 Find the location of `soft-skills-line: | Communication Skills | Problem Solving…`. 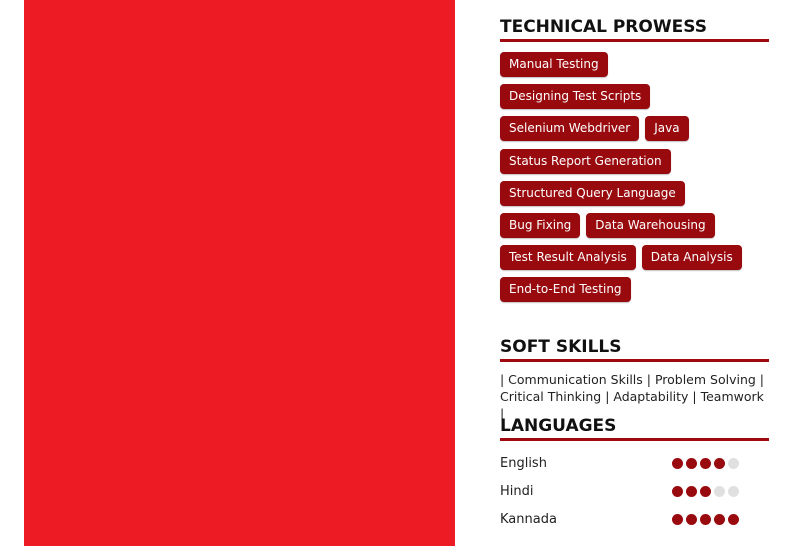

soft-skills-line: | Communication Skills | Problem Solving… is located at coordinates (632, 379).